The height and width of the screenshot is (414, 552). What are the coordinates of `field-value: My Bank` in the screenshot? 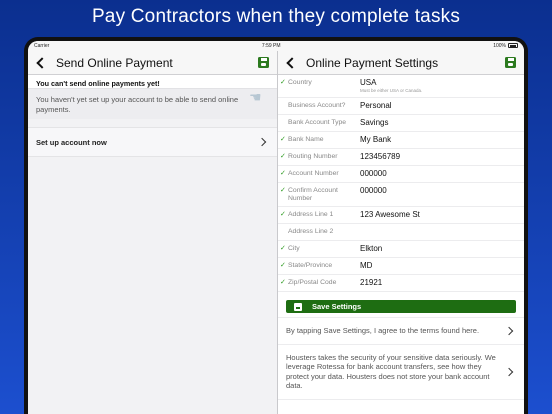 It's located at (442, 140).